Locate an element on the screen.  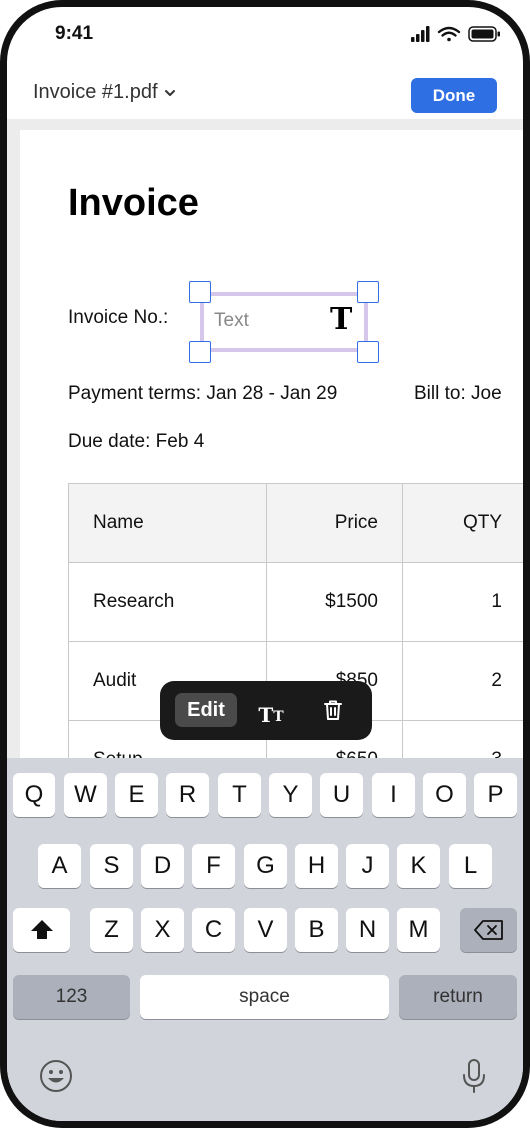
key-a: A is located at coordinates (59, 866).